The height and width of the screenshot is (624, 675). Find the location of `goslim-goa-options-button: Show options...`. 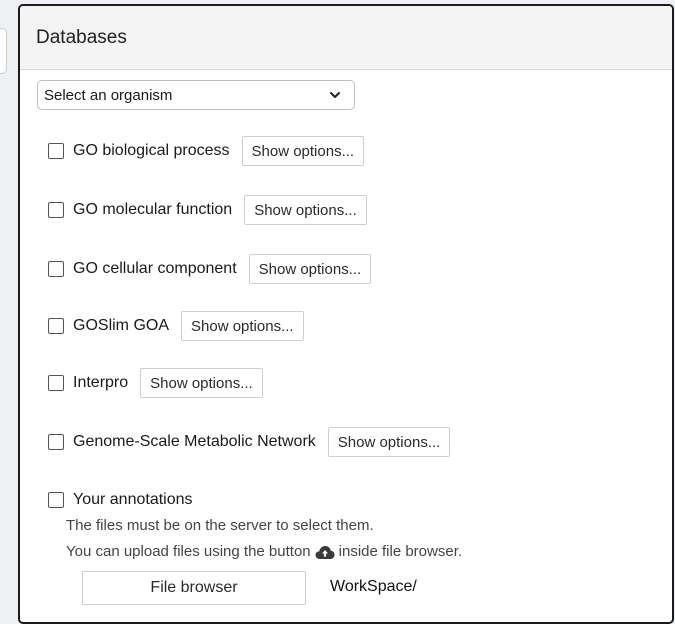

goslim-goa-options-button: Show options... is located at coordinates (242, 326).